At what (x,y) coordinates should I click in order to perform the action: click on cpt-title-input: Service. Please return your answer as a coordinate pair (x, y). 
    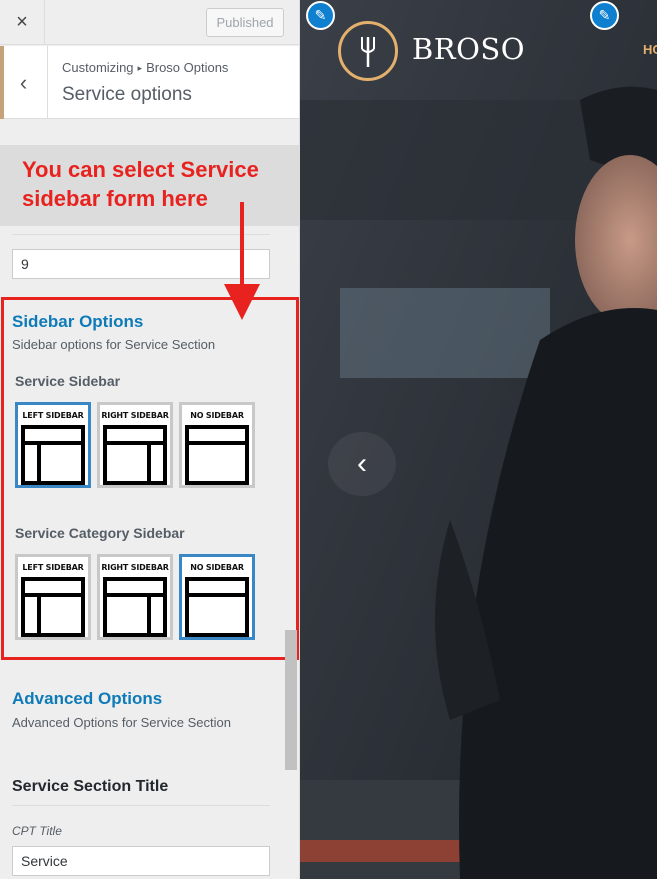
    Looking at the image, I should click on (141, 861).